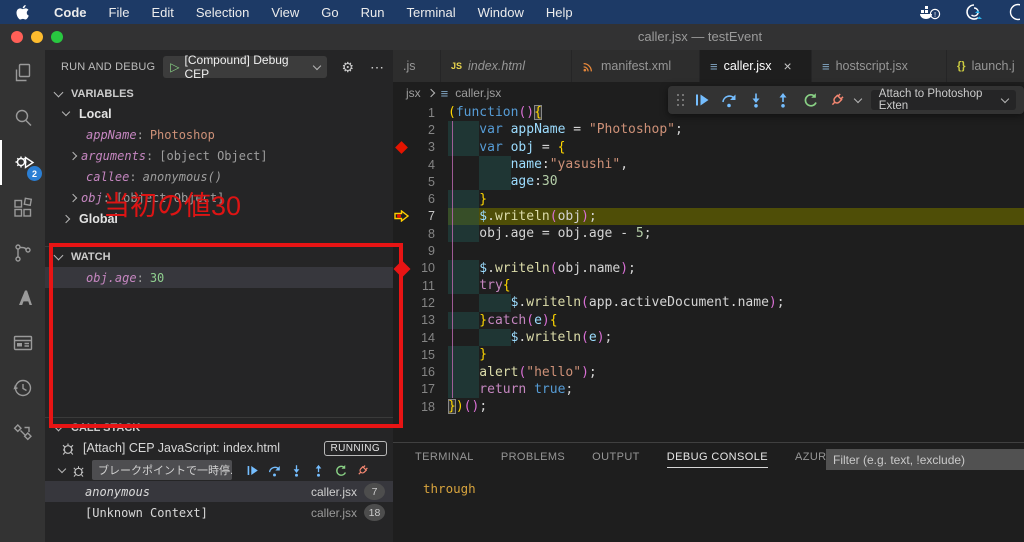  I want to click on code-gutter: 15, so click(420, 354).